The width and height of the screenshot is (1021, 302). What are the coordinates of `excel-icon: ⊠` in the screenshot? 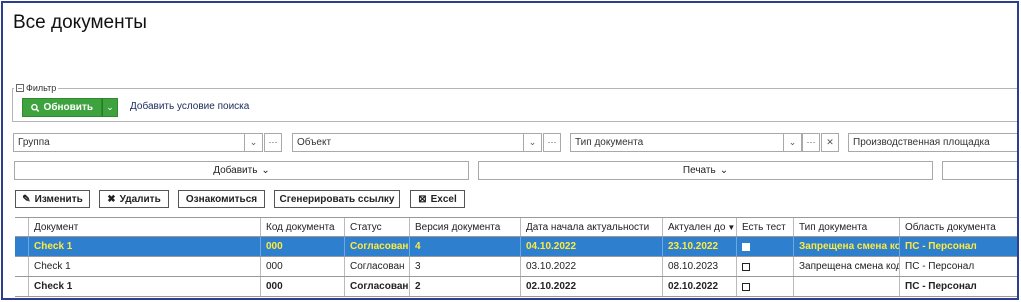 It's located at (422, 199).